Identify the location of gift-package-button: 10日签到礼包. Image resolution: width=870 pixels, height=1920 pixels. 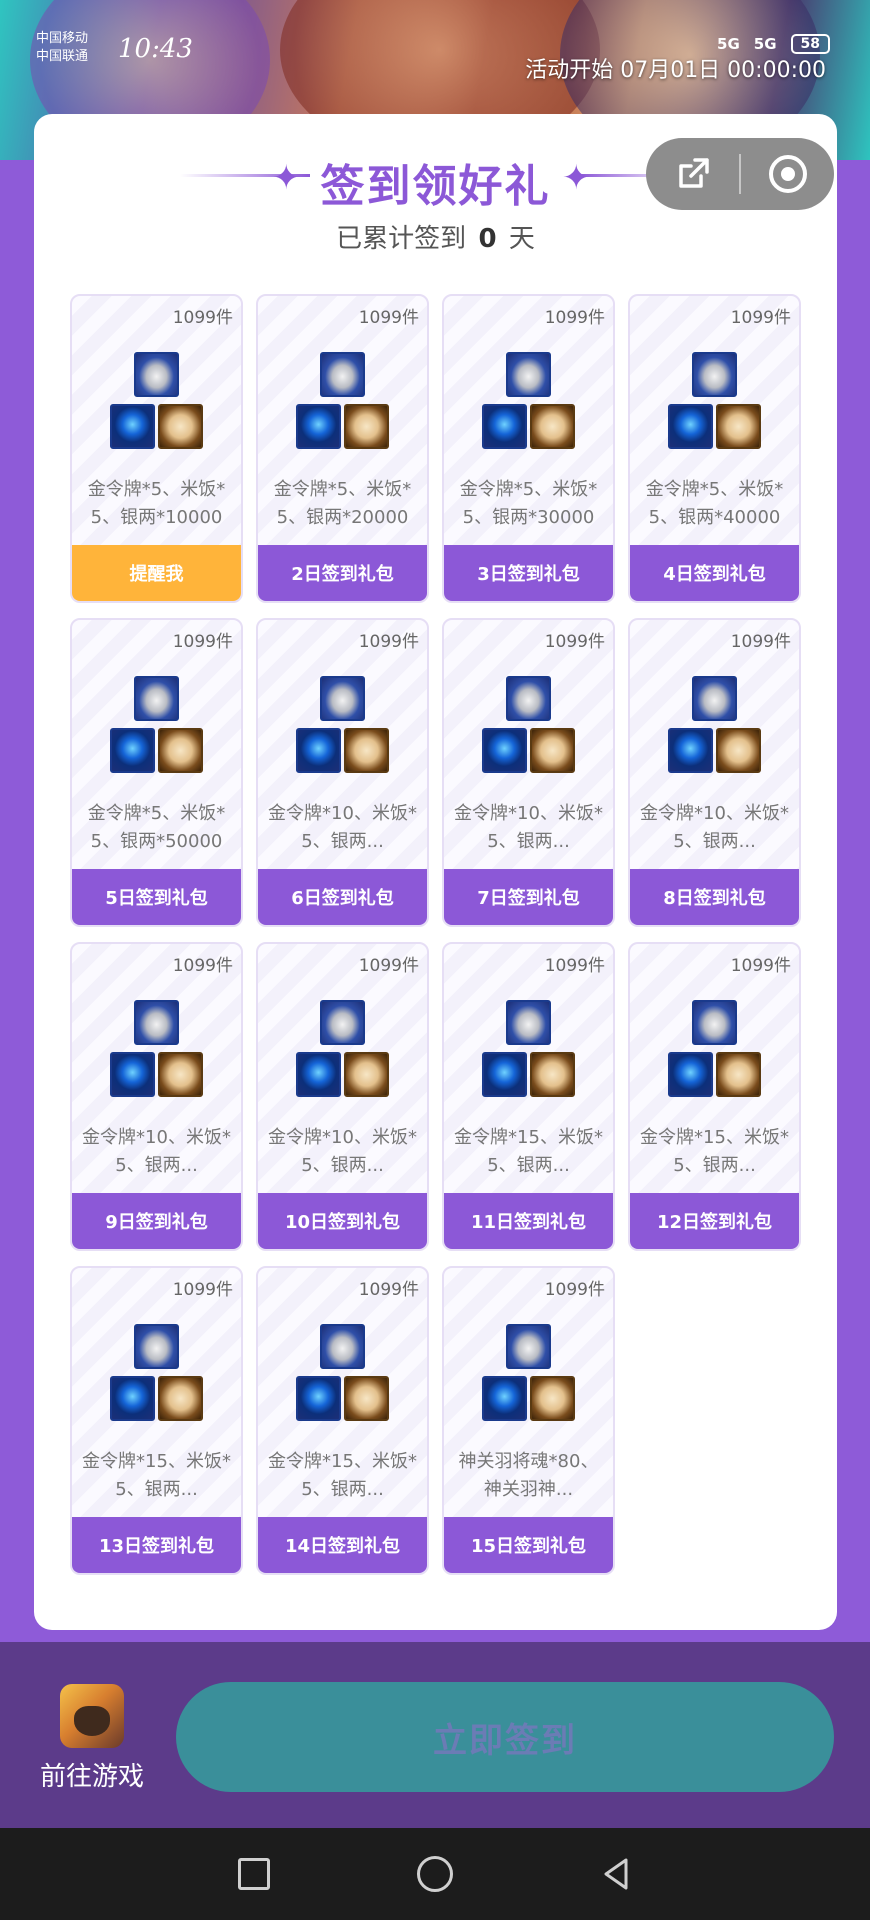
(342, 1221).